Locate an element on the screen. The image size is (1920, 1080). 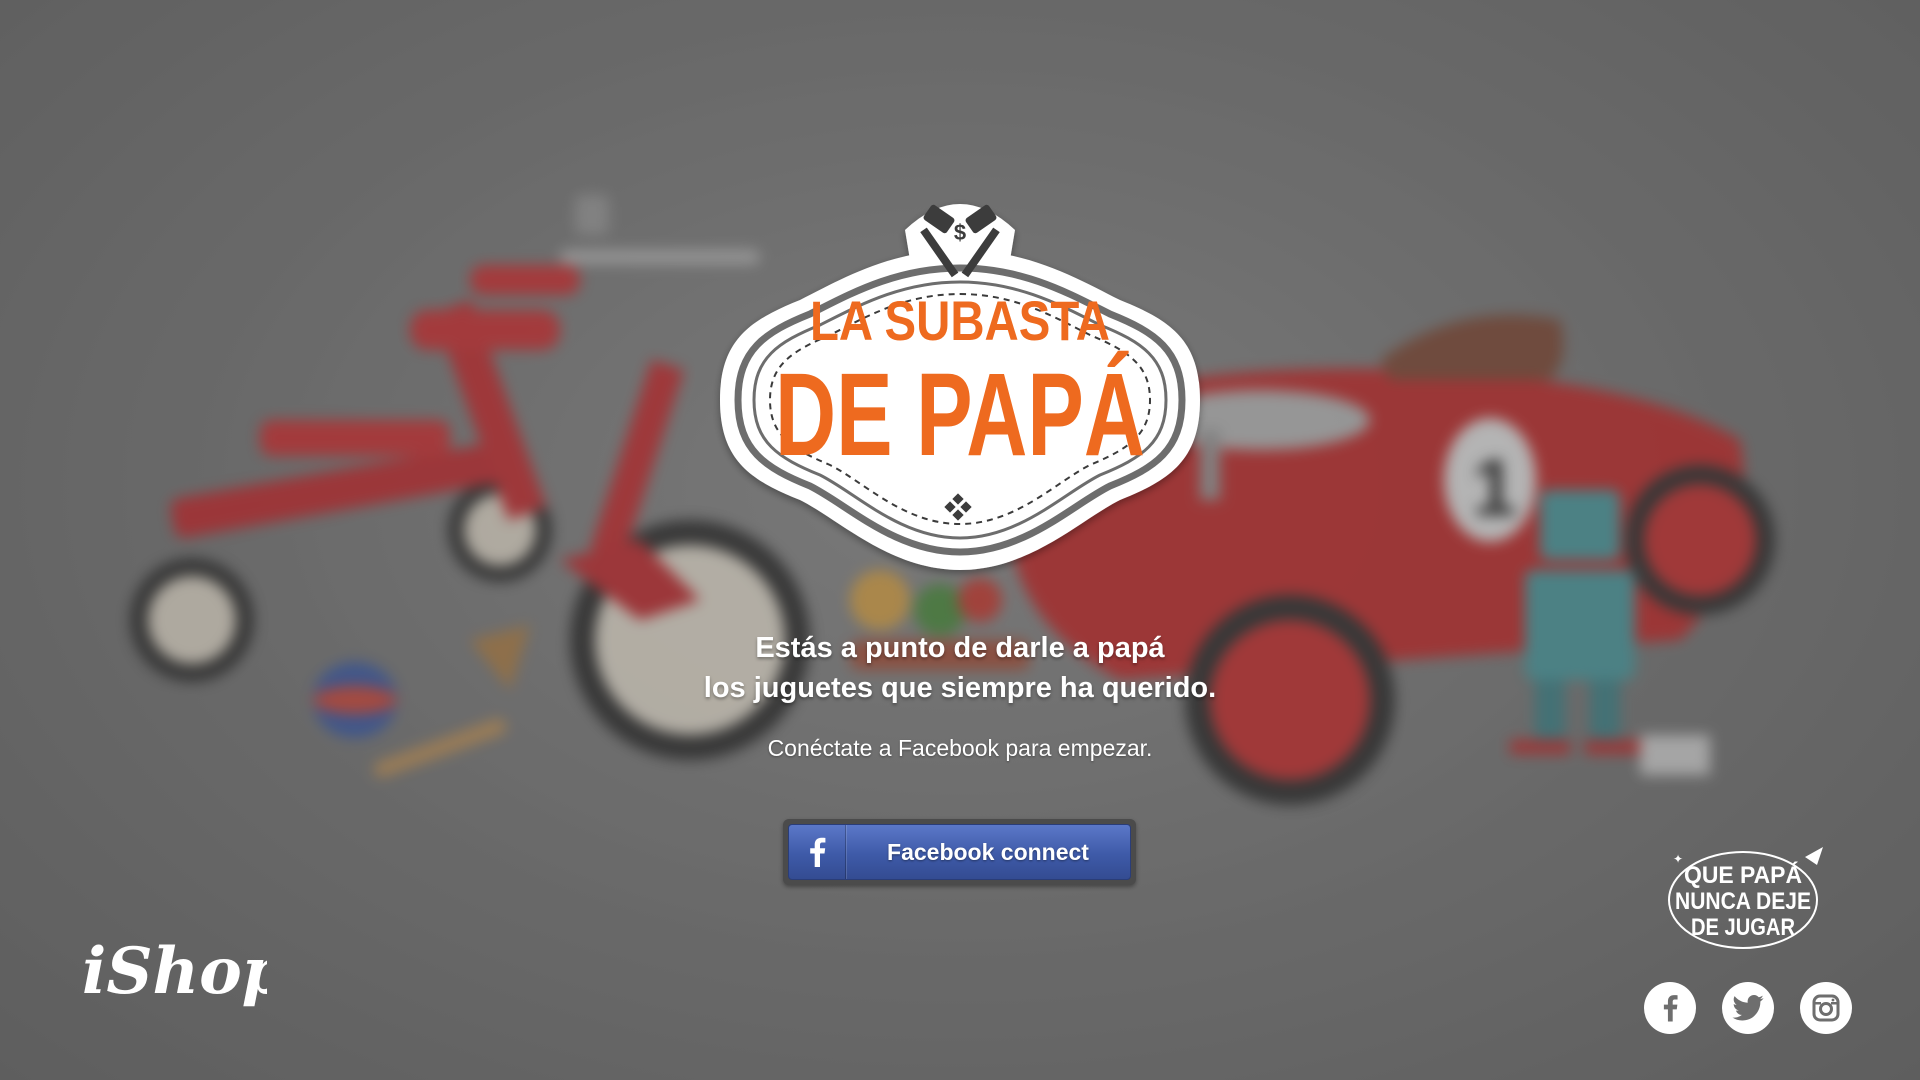
facebook-connect-button: Facebook connect is located at coordinates (959, 852).